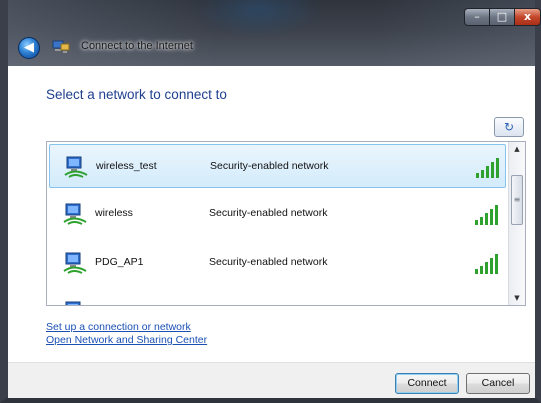 This screenshot has width=541, height=403. I want to click on maximize-button: □, so click(502, 17).